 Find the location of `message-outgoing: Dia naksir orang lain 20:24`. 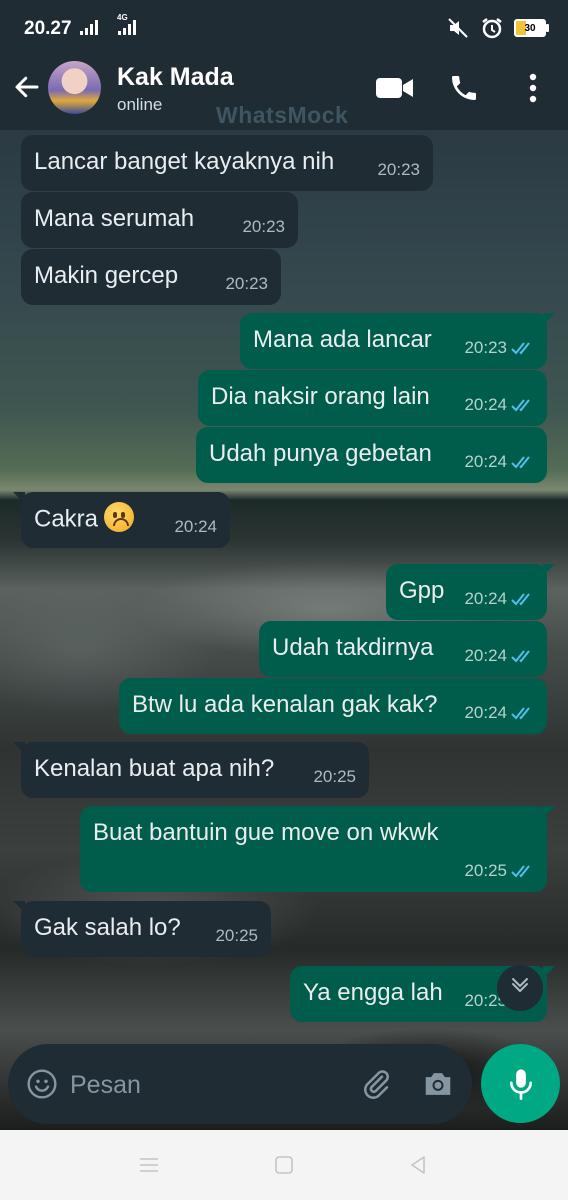

message-outgoing: Dia naksir orang lain 20:24 is located at coordinates (372, 398).